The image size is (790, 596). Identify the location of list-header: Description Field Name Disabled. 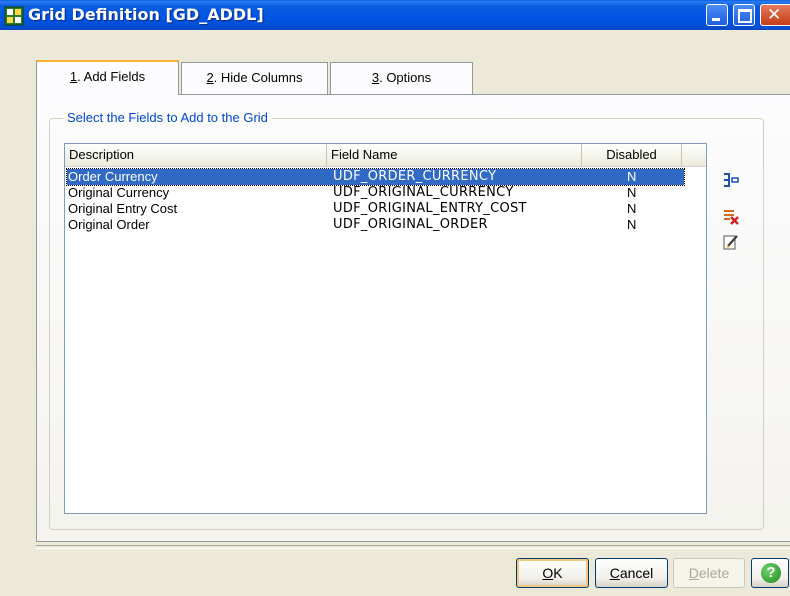
(385, 155).